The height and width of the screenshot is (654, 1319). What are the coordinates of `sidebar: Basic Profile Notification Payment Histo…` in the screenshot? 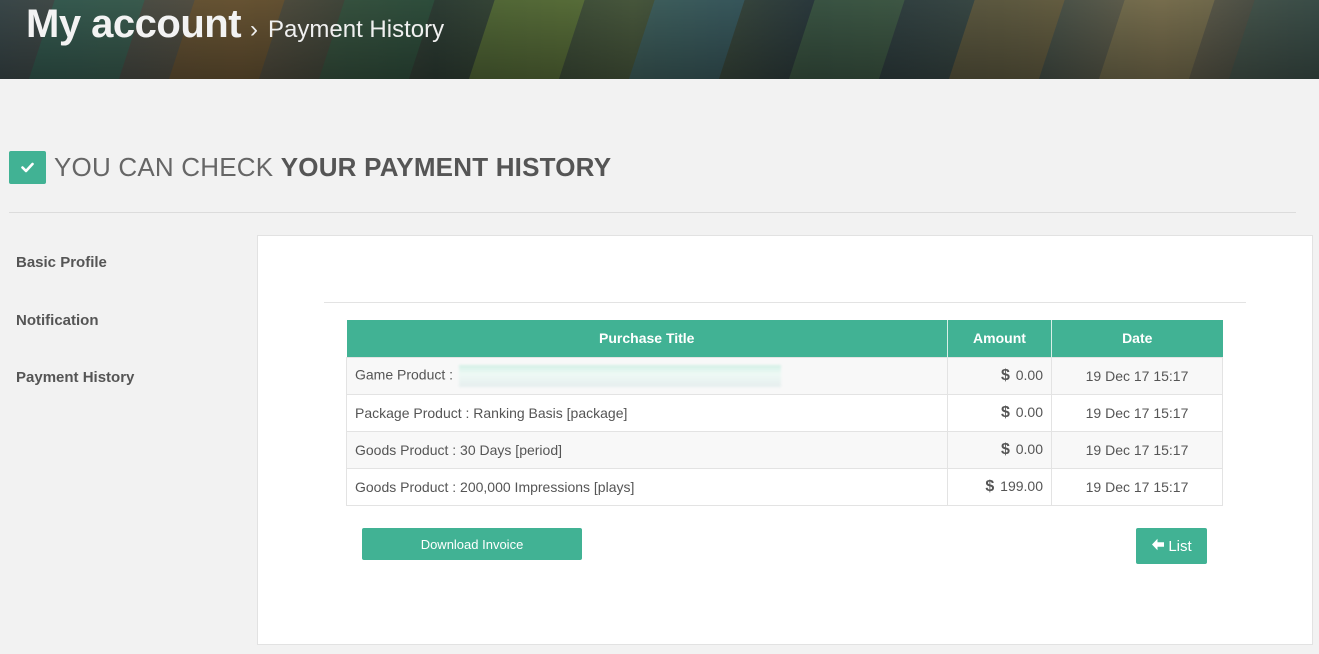 It's located at (75, 340).